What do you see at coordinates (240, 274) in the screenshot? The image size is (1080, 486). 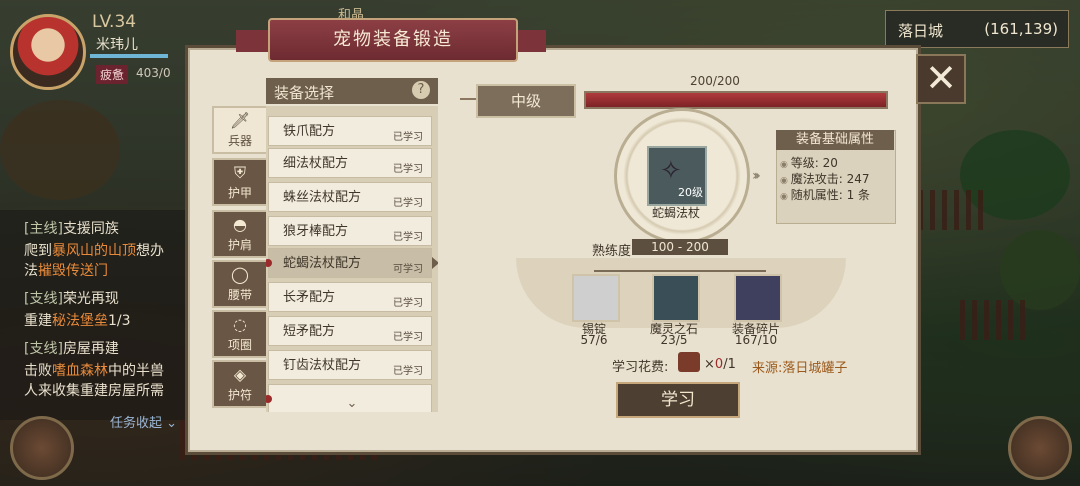 I see `belt-icon: ◯` at bounding box center [240, 274].